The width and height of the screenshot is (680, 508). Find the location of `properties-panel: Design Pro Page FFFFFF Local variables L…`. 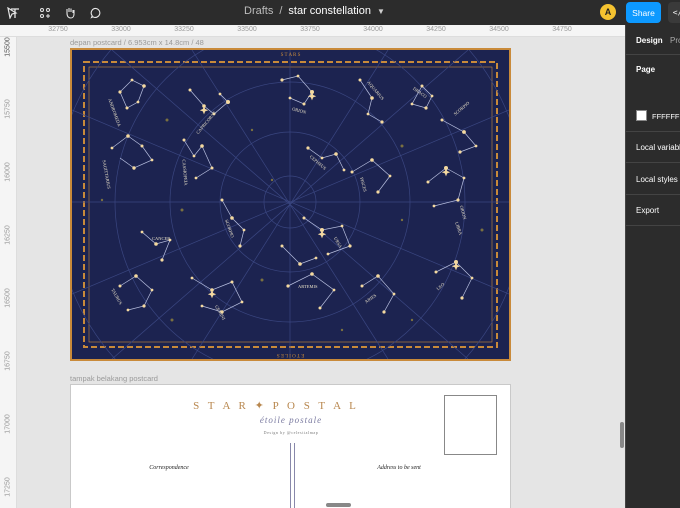

properties-panel: Design Pro Page FFFFFF Local variables L… is located at coordinates (652, 266).